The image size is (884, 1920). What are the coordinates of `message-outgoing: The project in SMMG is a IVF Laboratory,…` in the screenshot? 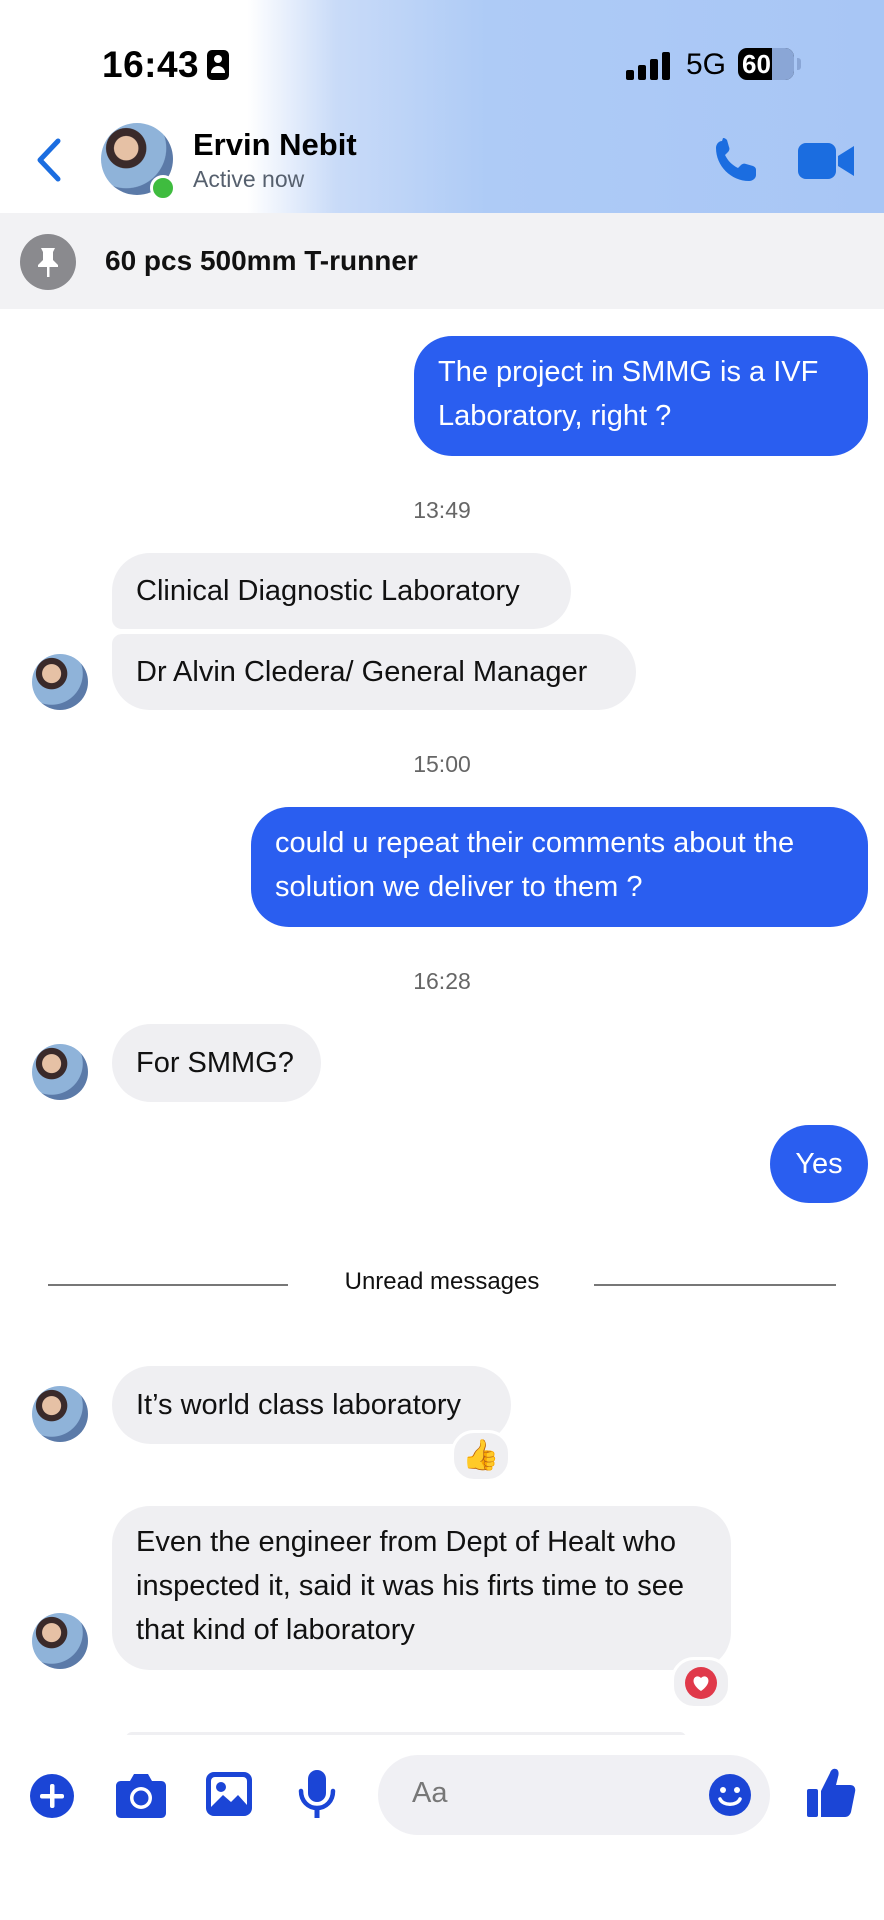 It's located at (641, 396).